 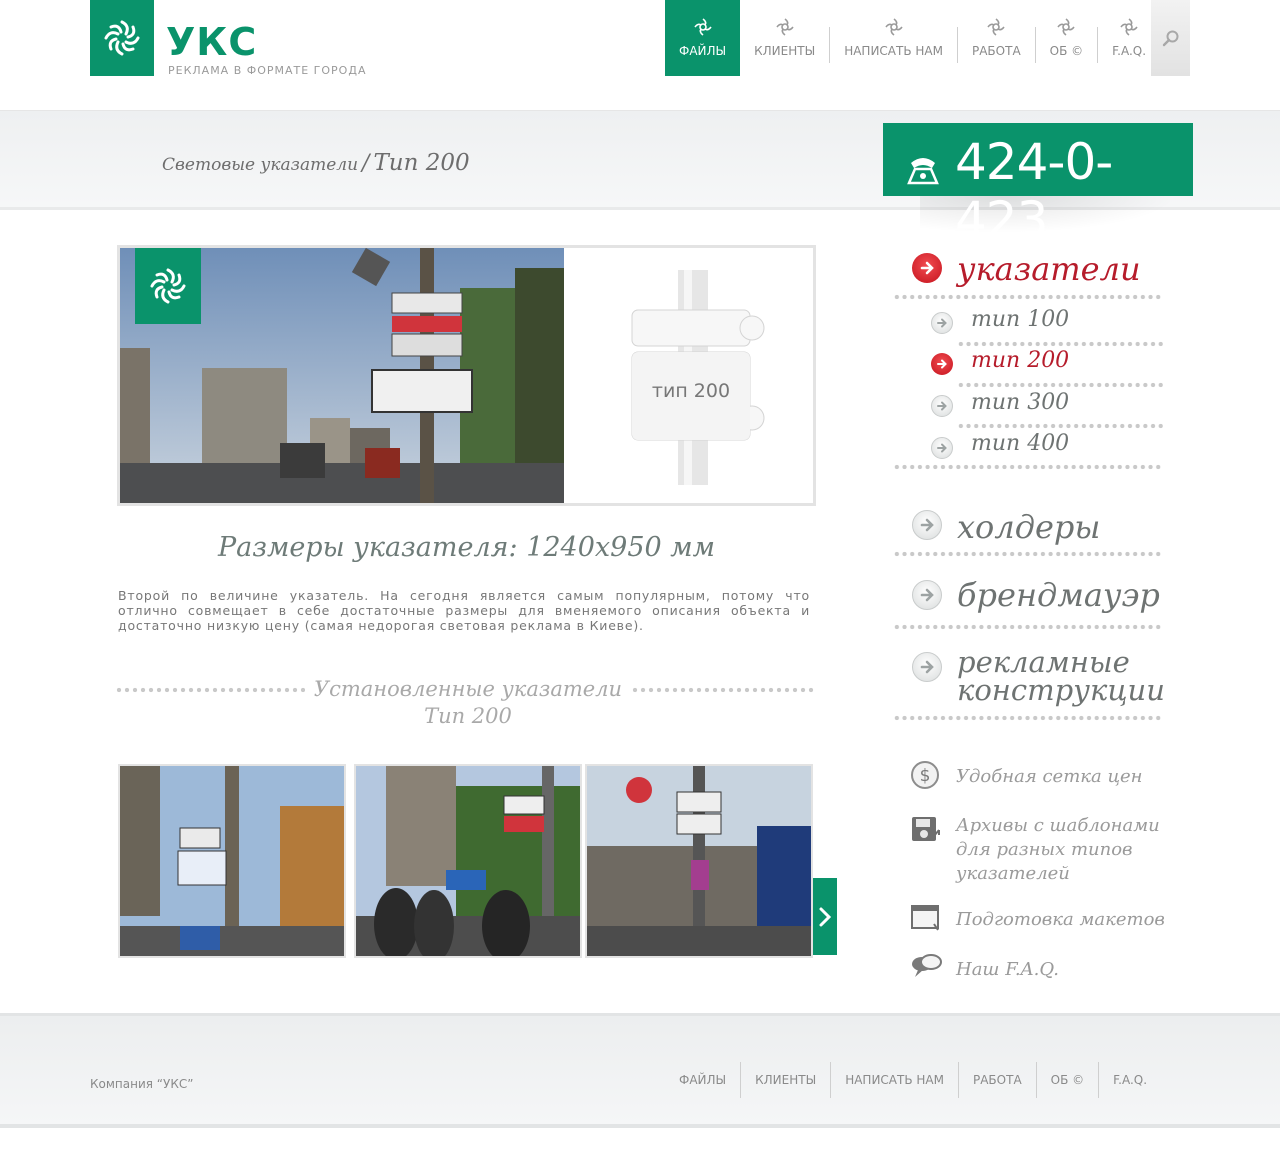 I want to click on footer-company: Компания “УКС”, so click(x=142, y=1084).